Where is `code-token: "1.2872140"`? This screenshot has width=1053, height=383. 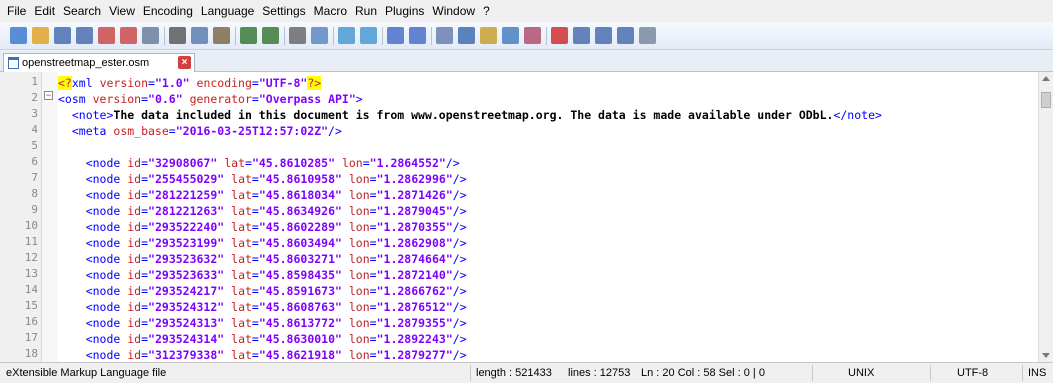
code-token: "1.2872140" is located at coordinates (414, 275).